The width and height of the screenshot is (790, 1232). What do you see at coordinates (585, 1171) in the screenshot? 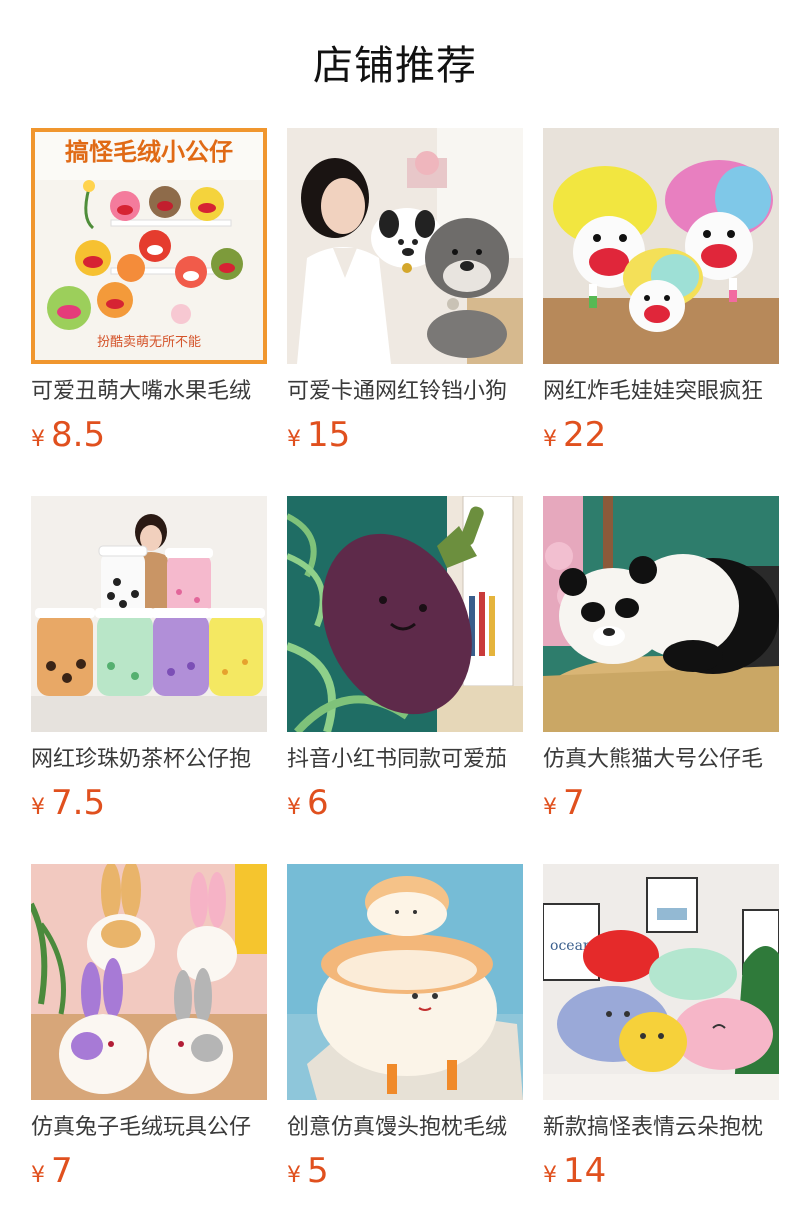
I see `price-value: 14` at bounding box center [585, 1171].